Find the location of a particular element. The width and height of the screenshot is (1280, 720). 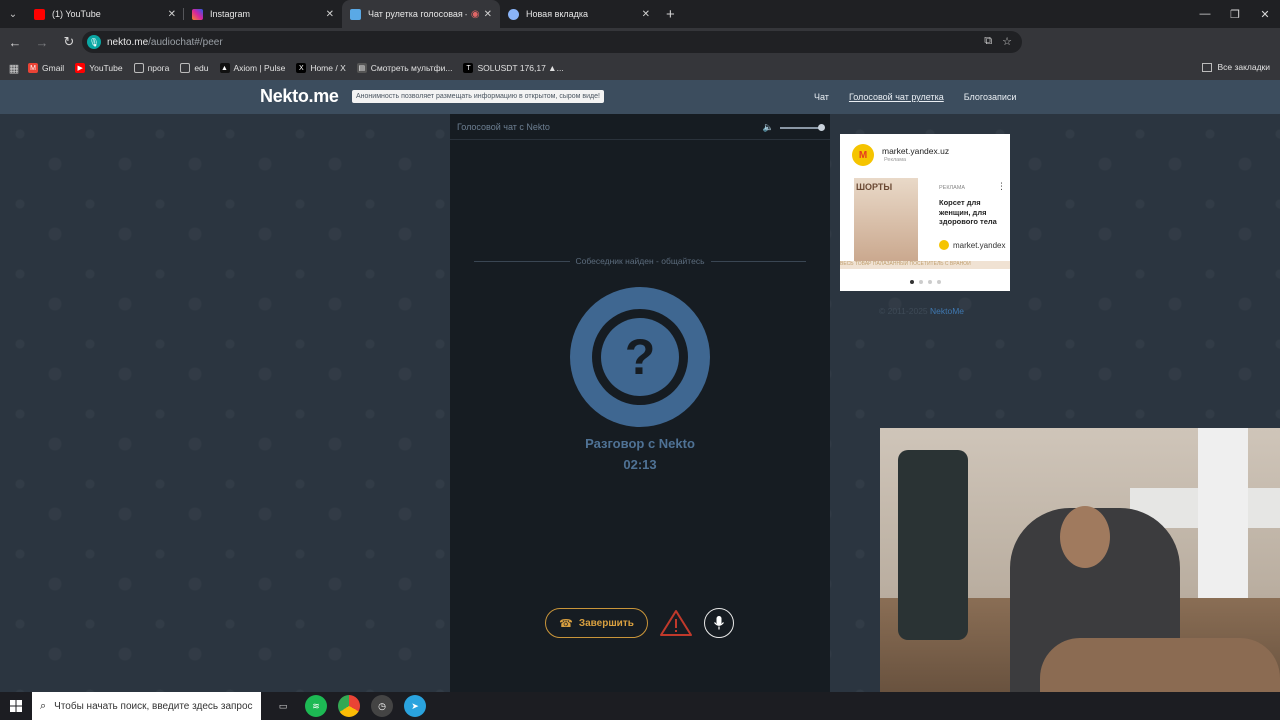

speaker-icon: 🔈 is located at coordinates (768, 127).